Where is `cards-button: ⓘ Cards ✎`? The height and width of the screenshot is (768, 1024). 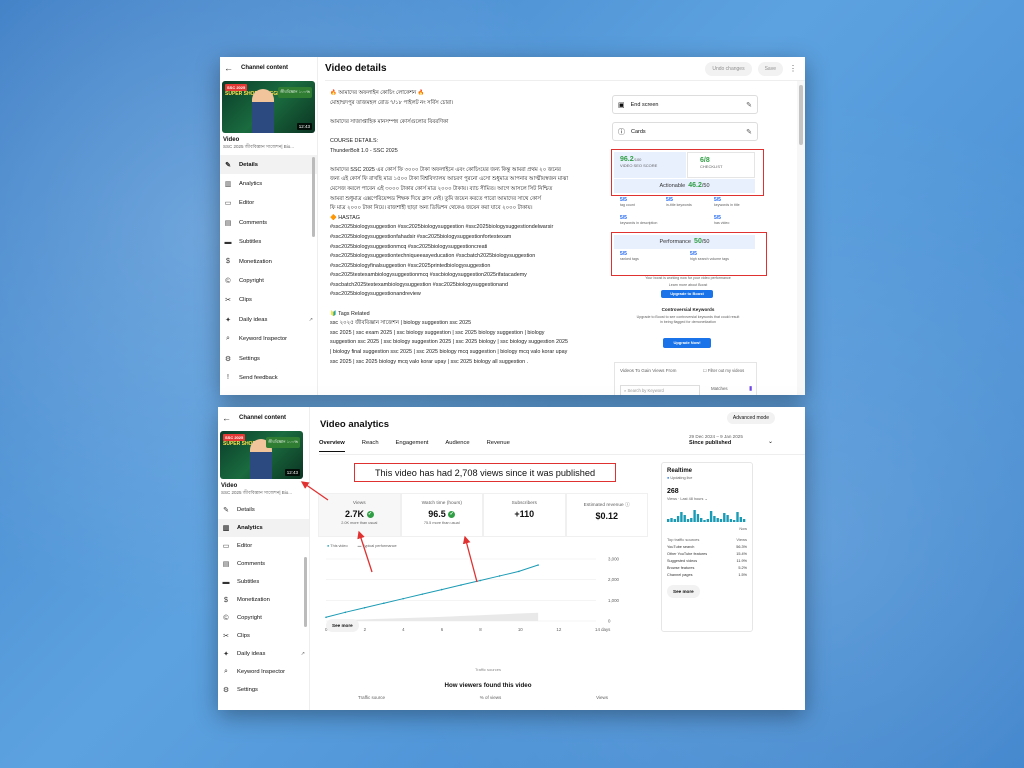
cards-button: ⓘ Cards ✎ is located at coordinates (685, 131).